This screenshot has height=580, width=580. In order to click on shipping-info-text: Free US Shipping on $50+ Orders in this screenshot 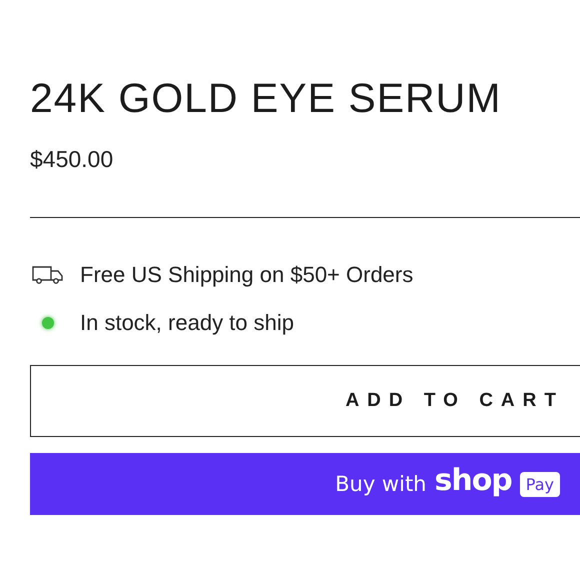, I will do `click(247, 275)`.